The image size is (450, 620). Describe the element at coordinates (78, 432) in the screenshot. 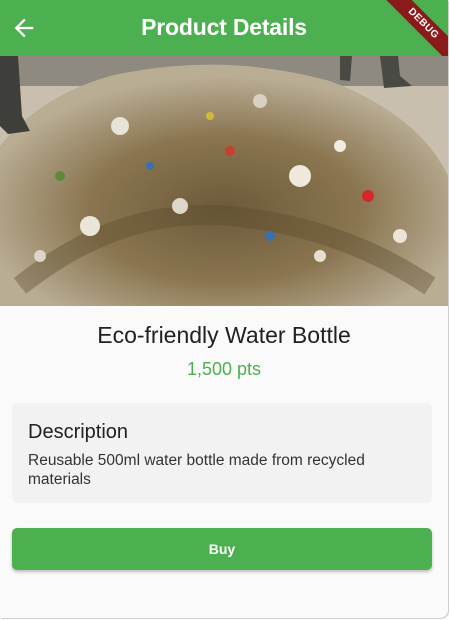

I see `description-title: Description` at that location.